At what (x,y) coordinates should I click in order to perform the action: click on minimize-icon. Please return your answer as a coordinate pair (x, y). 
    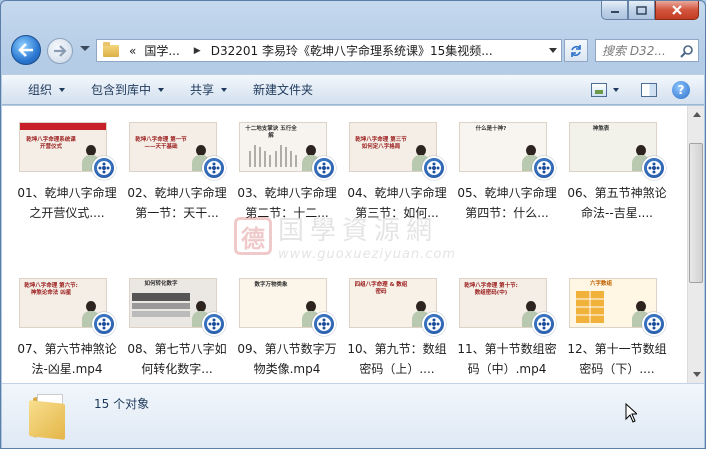
    Looking at the image, I should click on (614, 12).